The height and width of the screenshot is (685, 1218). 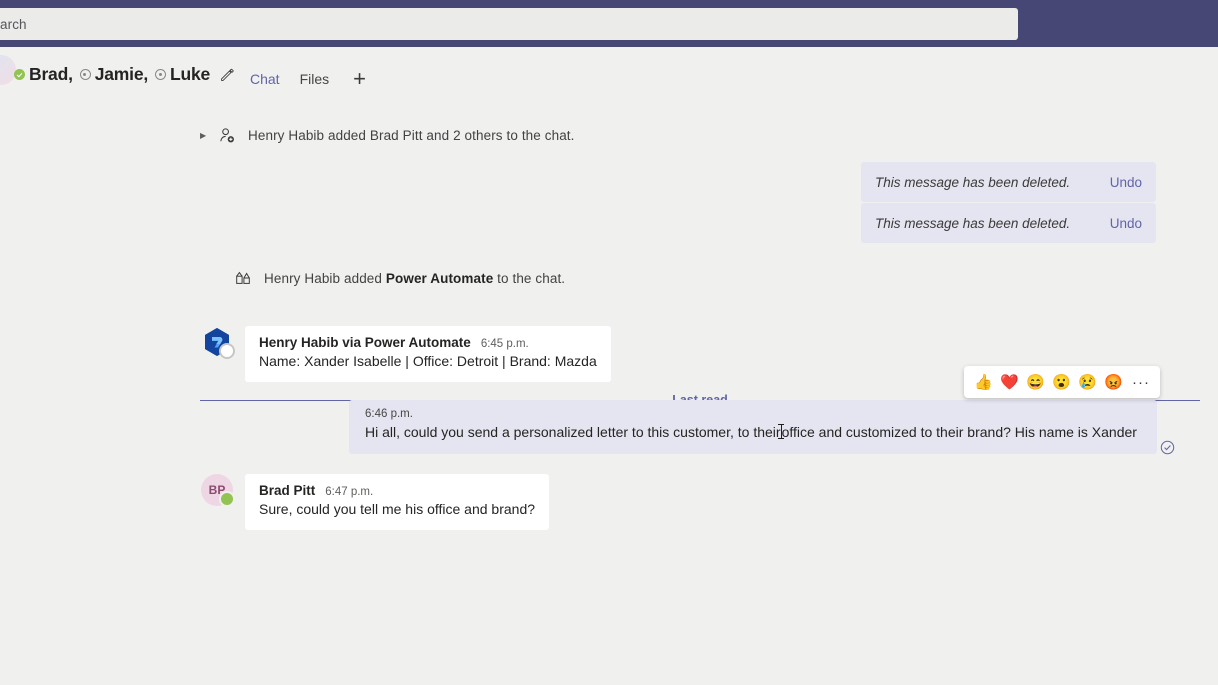 I want to click on power-automate-logo, so click(x=218, y=342).